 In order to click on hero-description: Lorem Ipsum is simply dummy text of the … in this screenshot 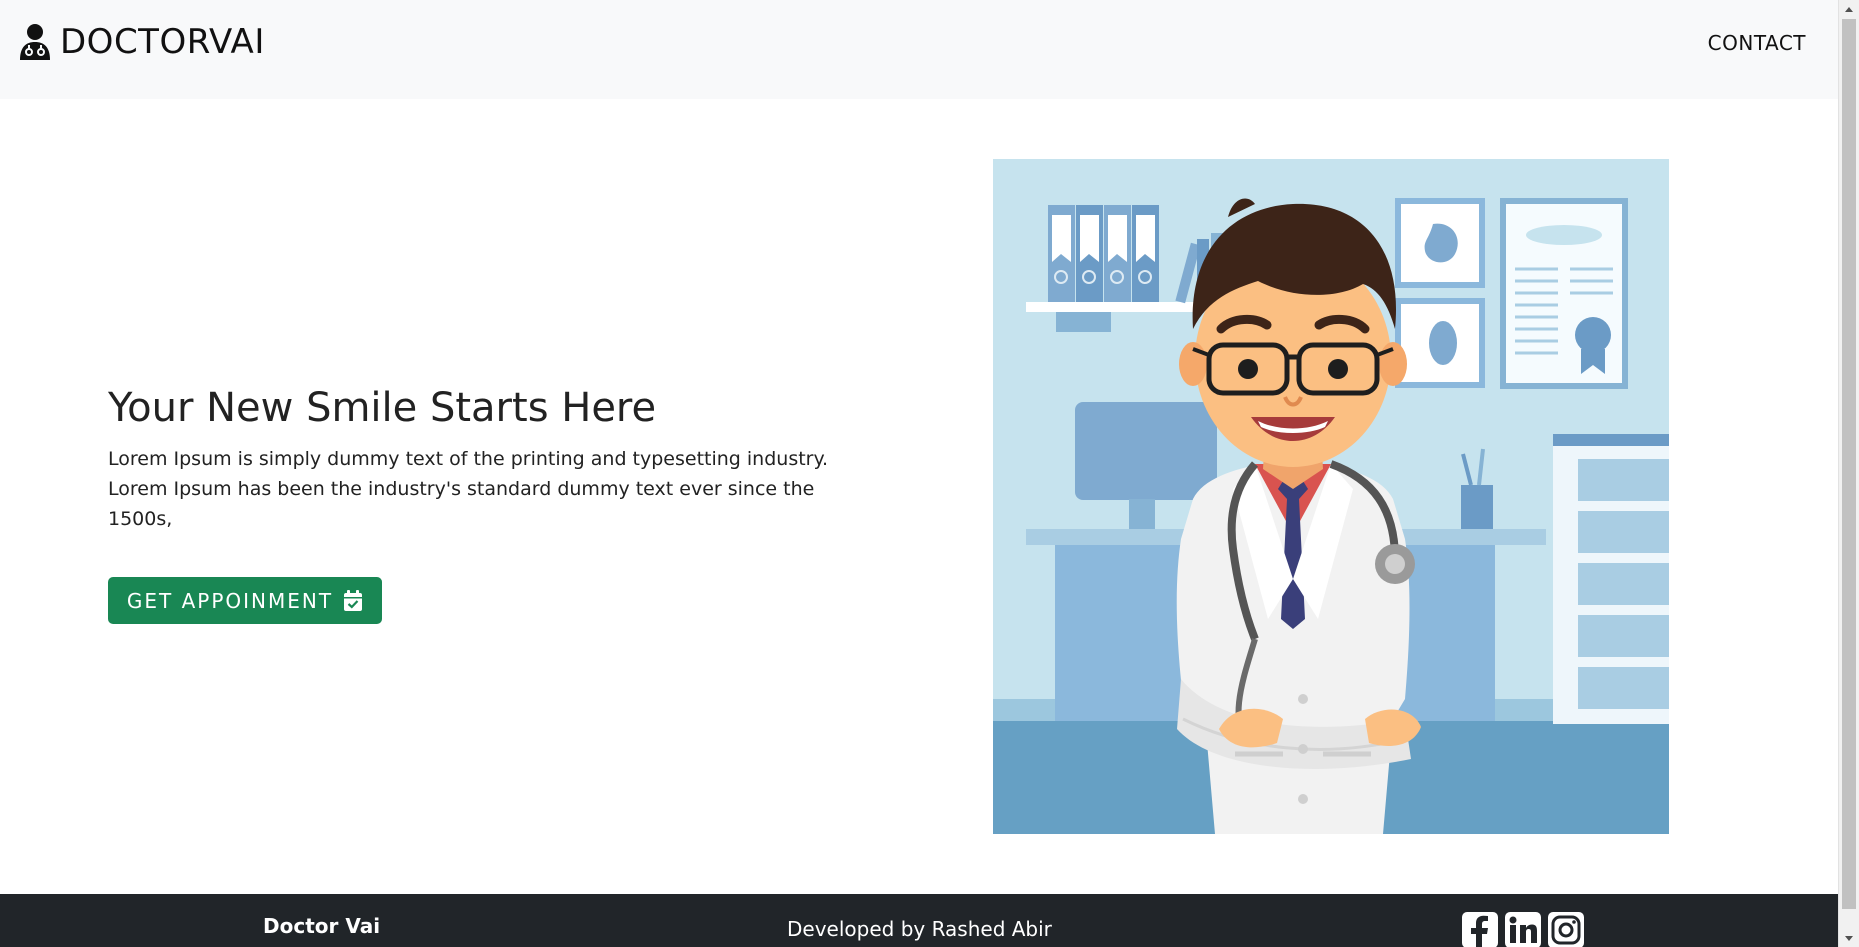, I will do `click(468, 489)`.